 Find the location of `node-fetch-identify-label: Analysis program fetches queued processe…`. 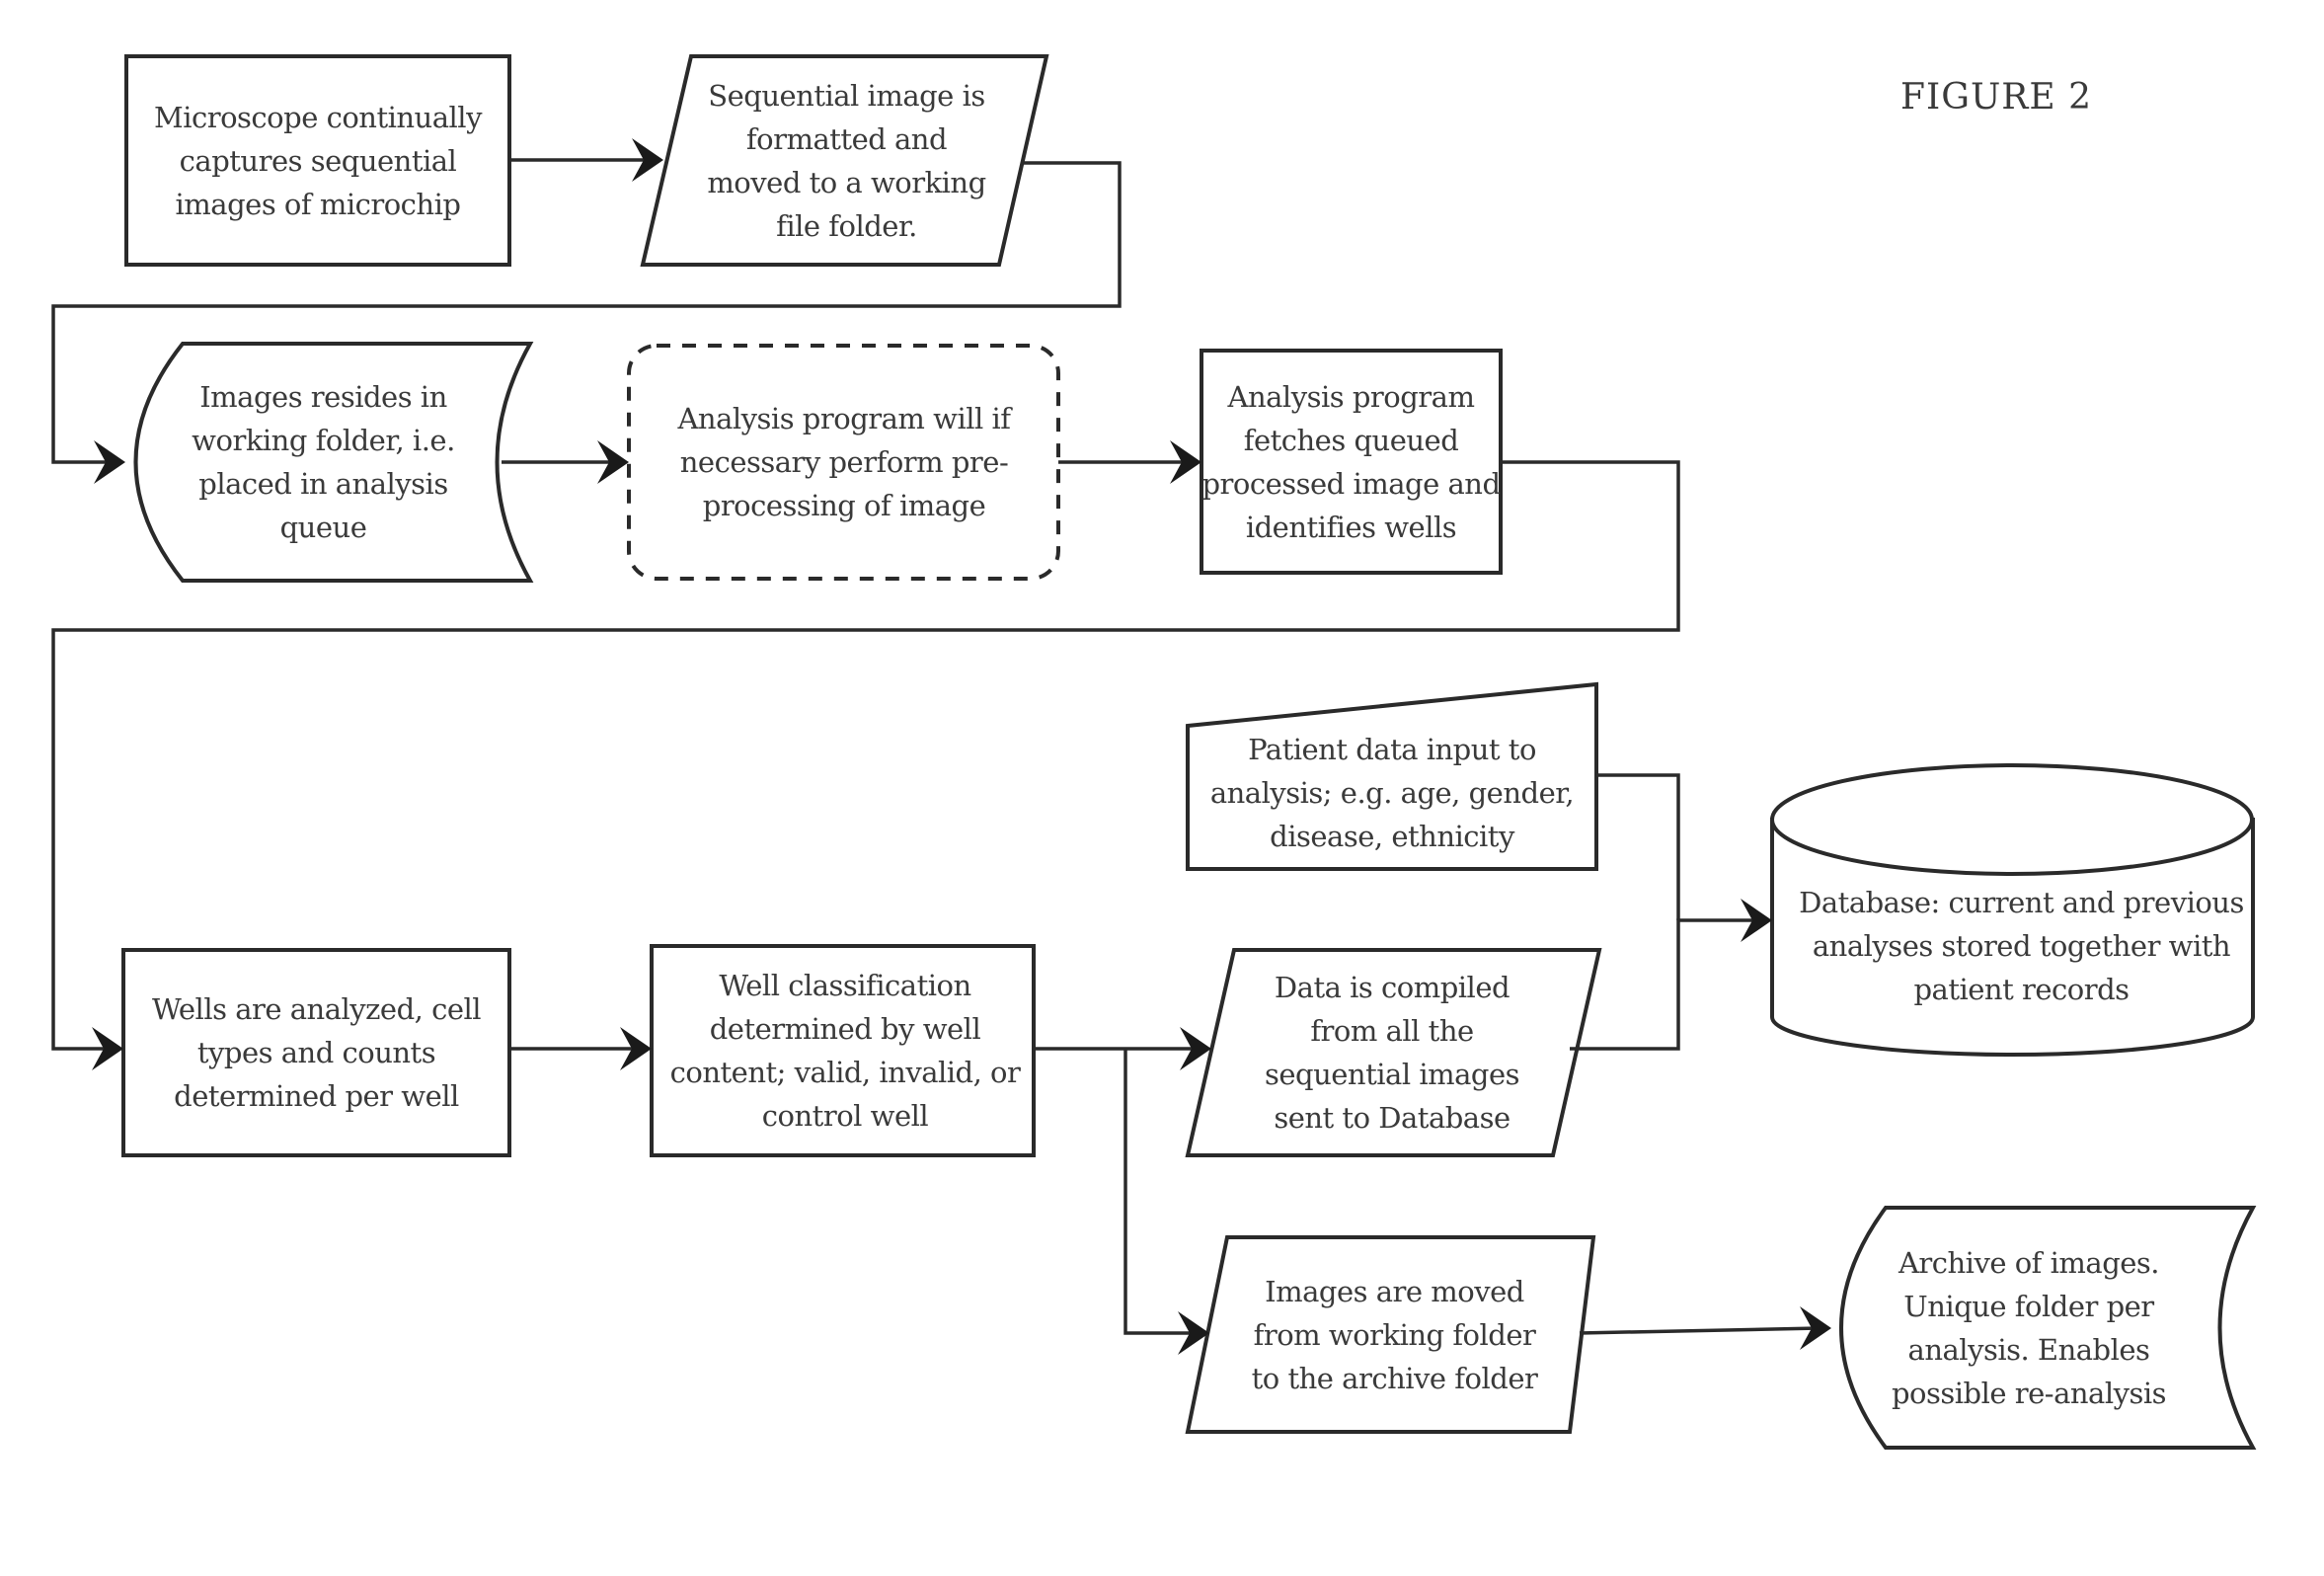

node-fetch-identify-label: Analysis program fetches queued processe… is located at coordinates (1351, 461).